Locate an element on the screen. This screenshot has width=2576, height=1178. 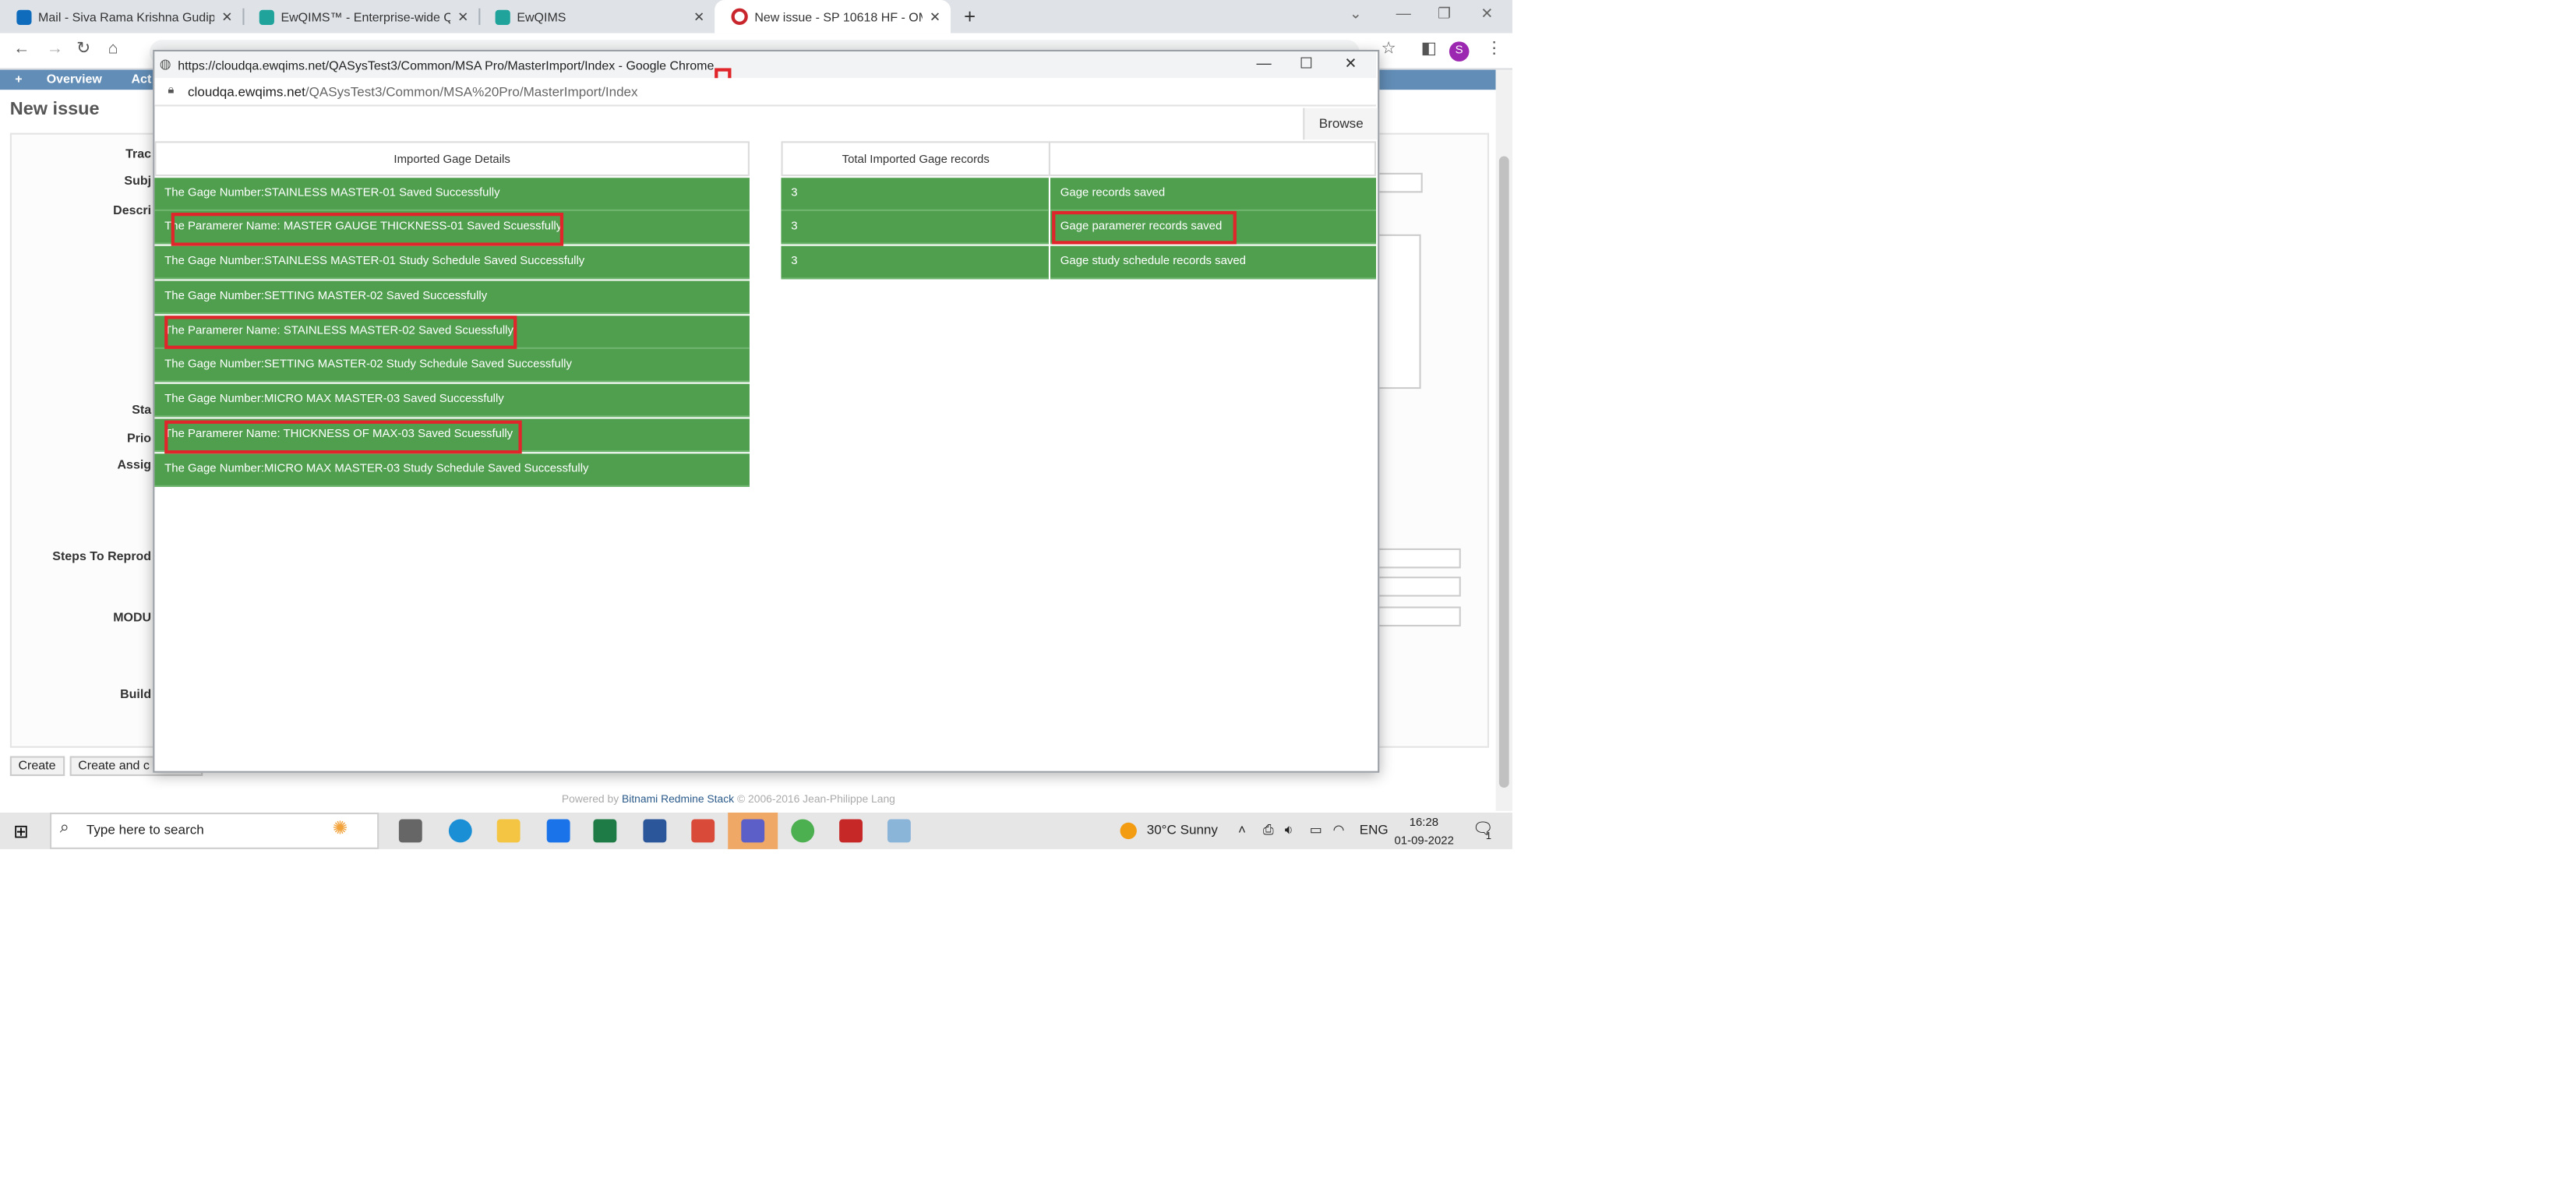
label-status: Sta is located at coordinates (142, 410).